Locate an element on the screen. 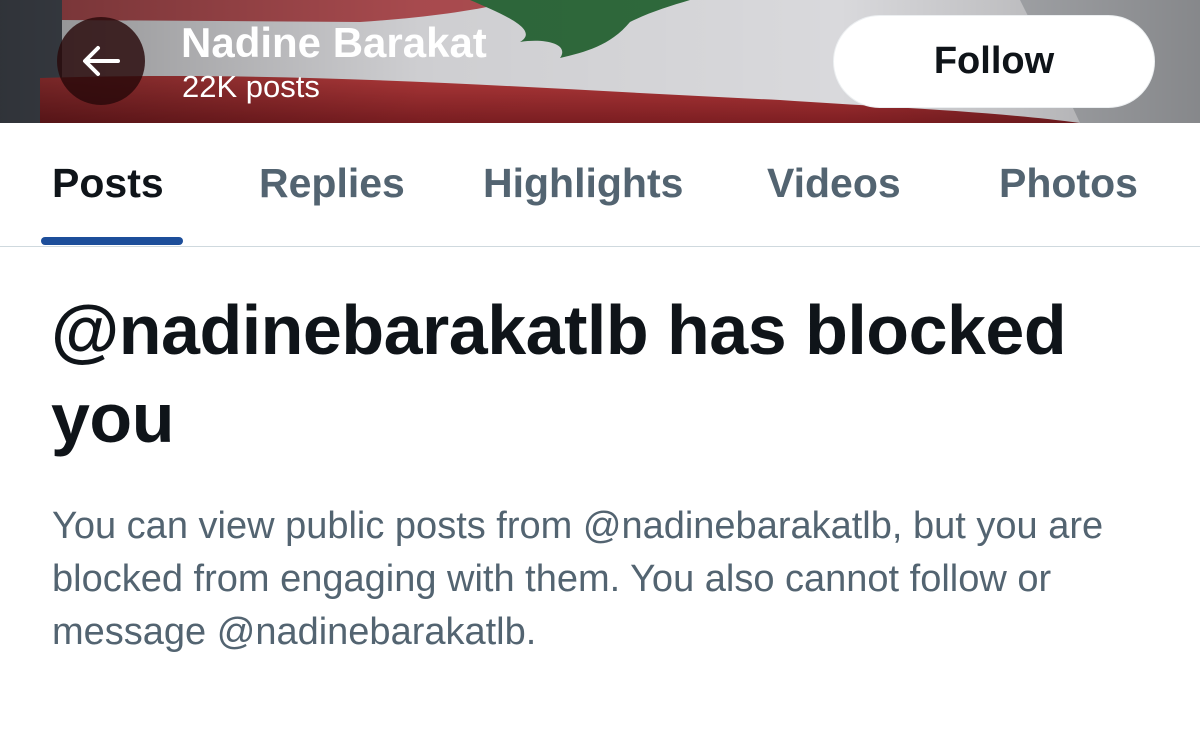 The image size is (1200, 751). tab-videos: Videos is located at coordinates (834, 183).